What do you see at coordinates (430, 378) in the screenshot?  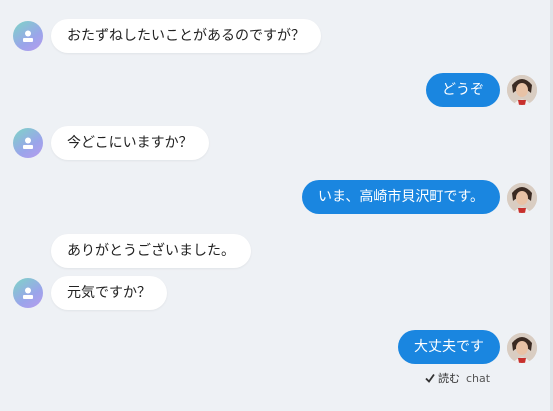 I see `checkmark-icon` at bounding box center [430, 378].